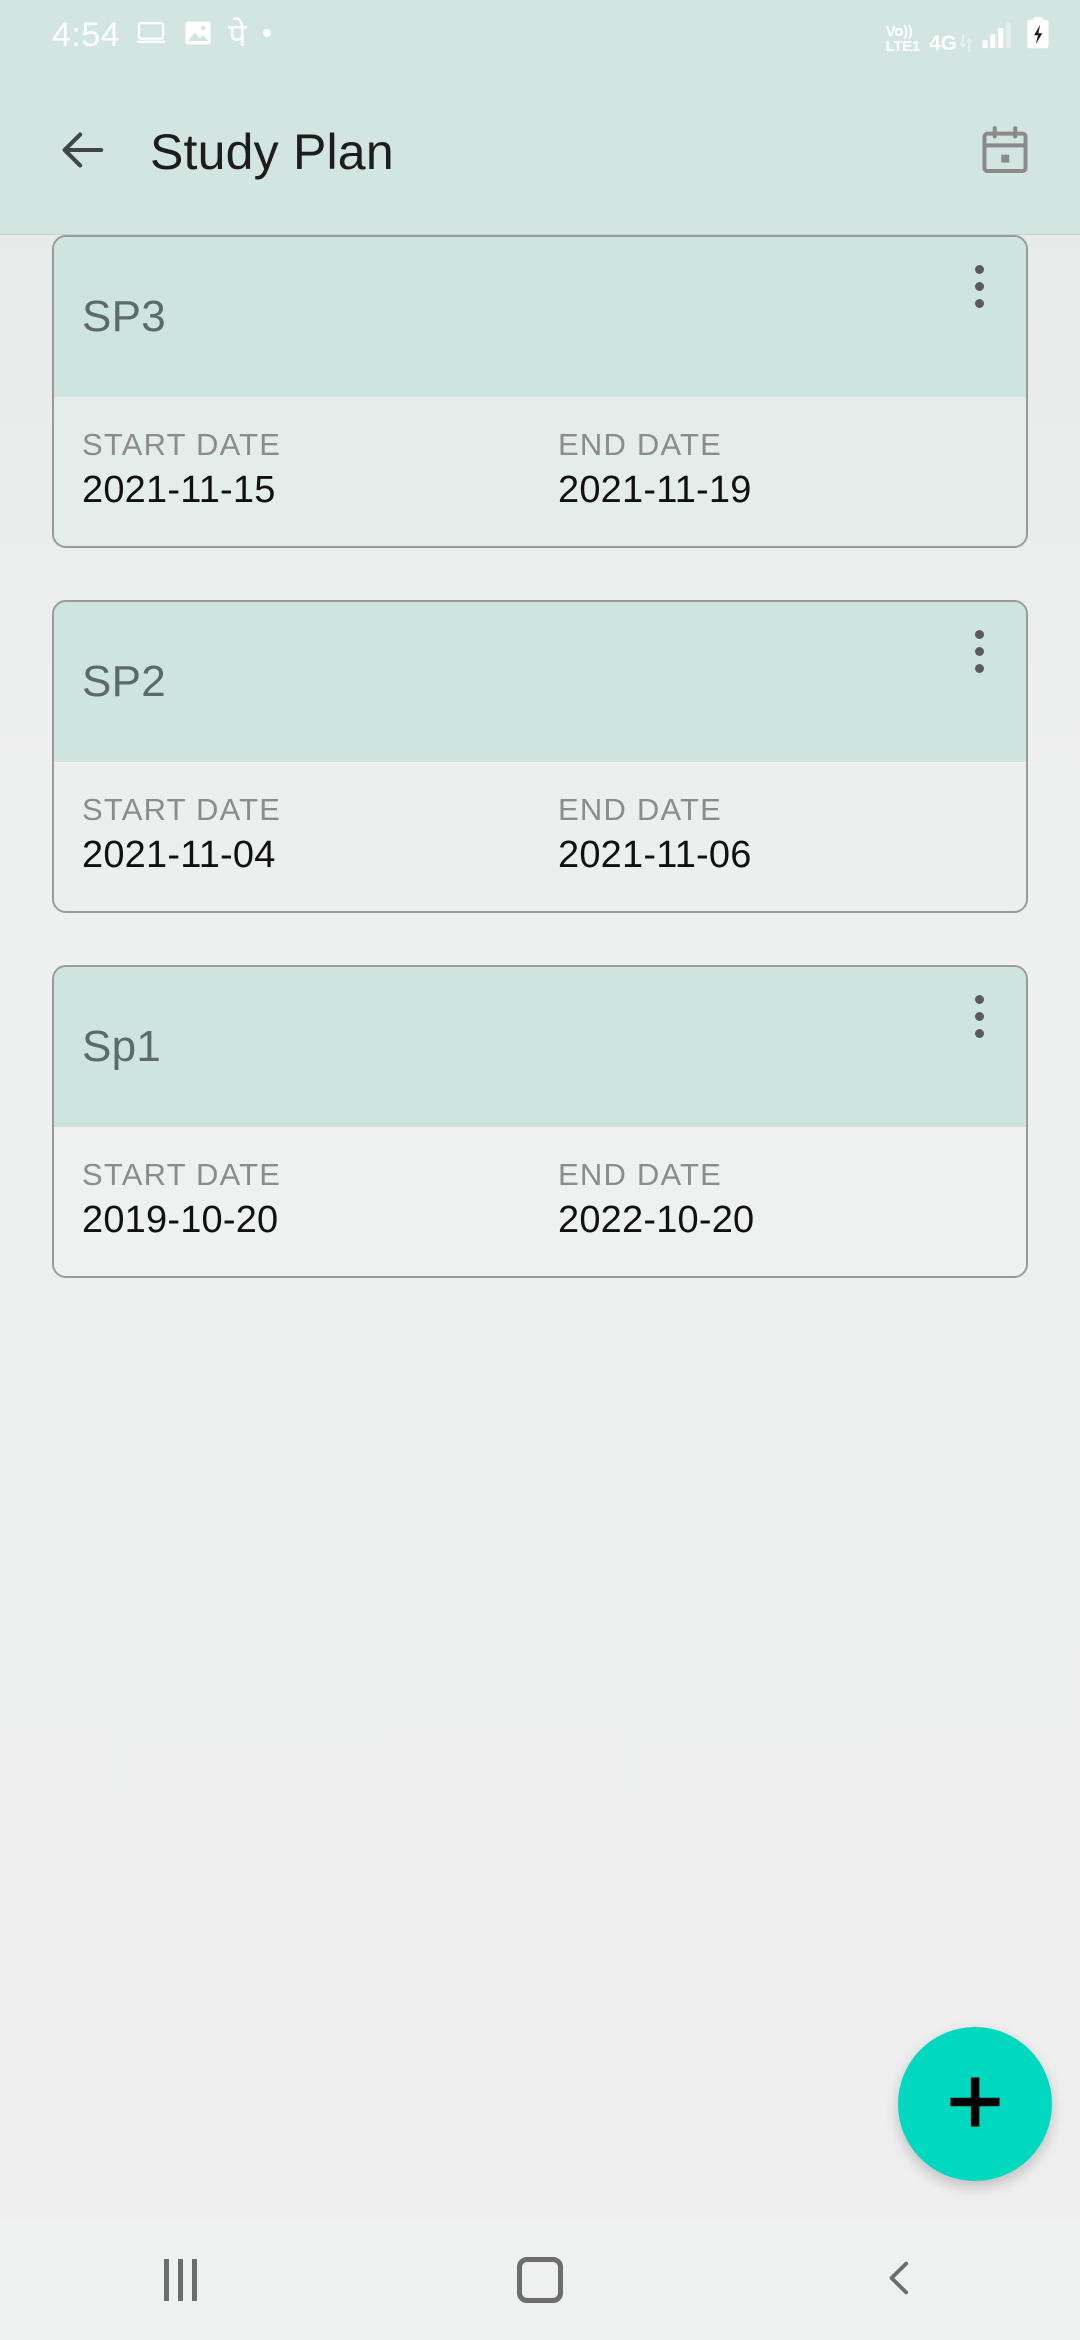 The width and height of the screenshot is (1080, 2340). I want to click on home-icon, so click(540, 2280).